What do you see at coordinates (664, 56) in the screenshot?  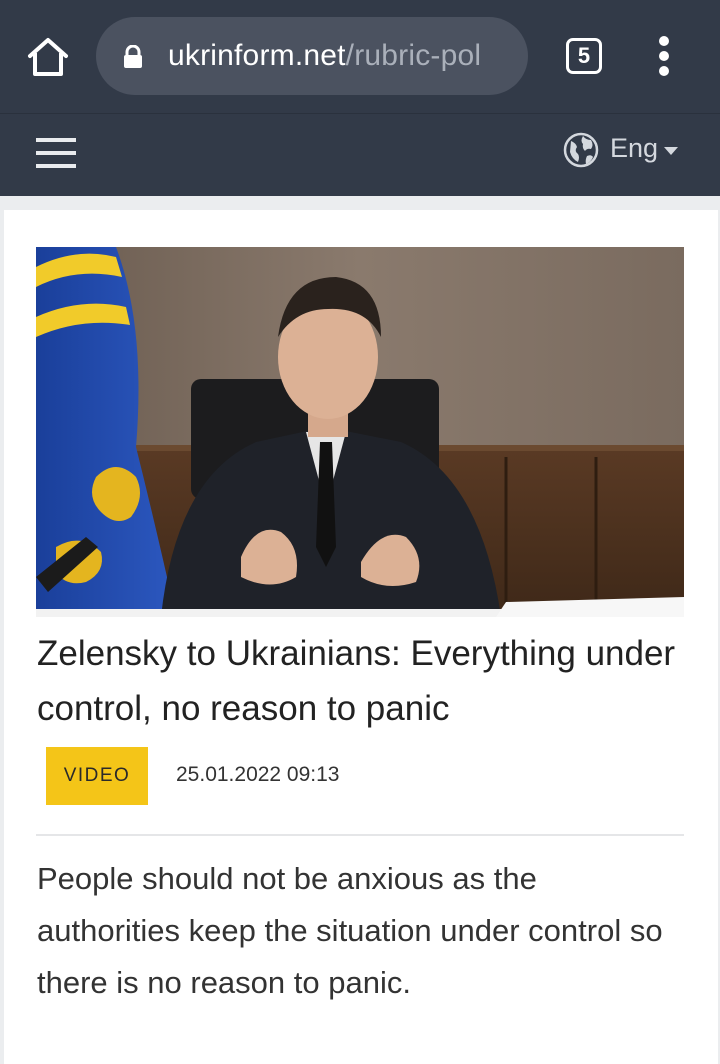 I see `overflow-menu-icon` at bounding box center [664, 56].